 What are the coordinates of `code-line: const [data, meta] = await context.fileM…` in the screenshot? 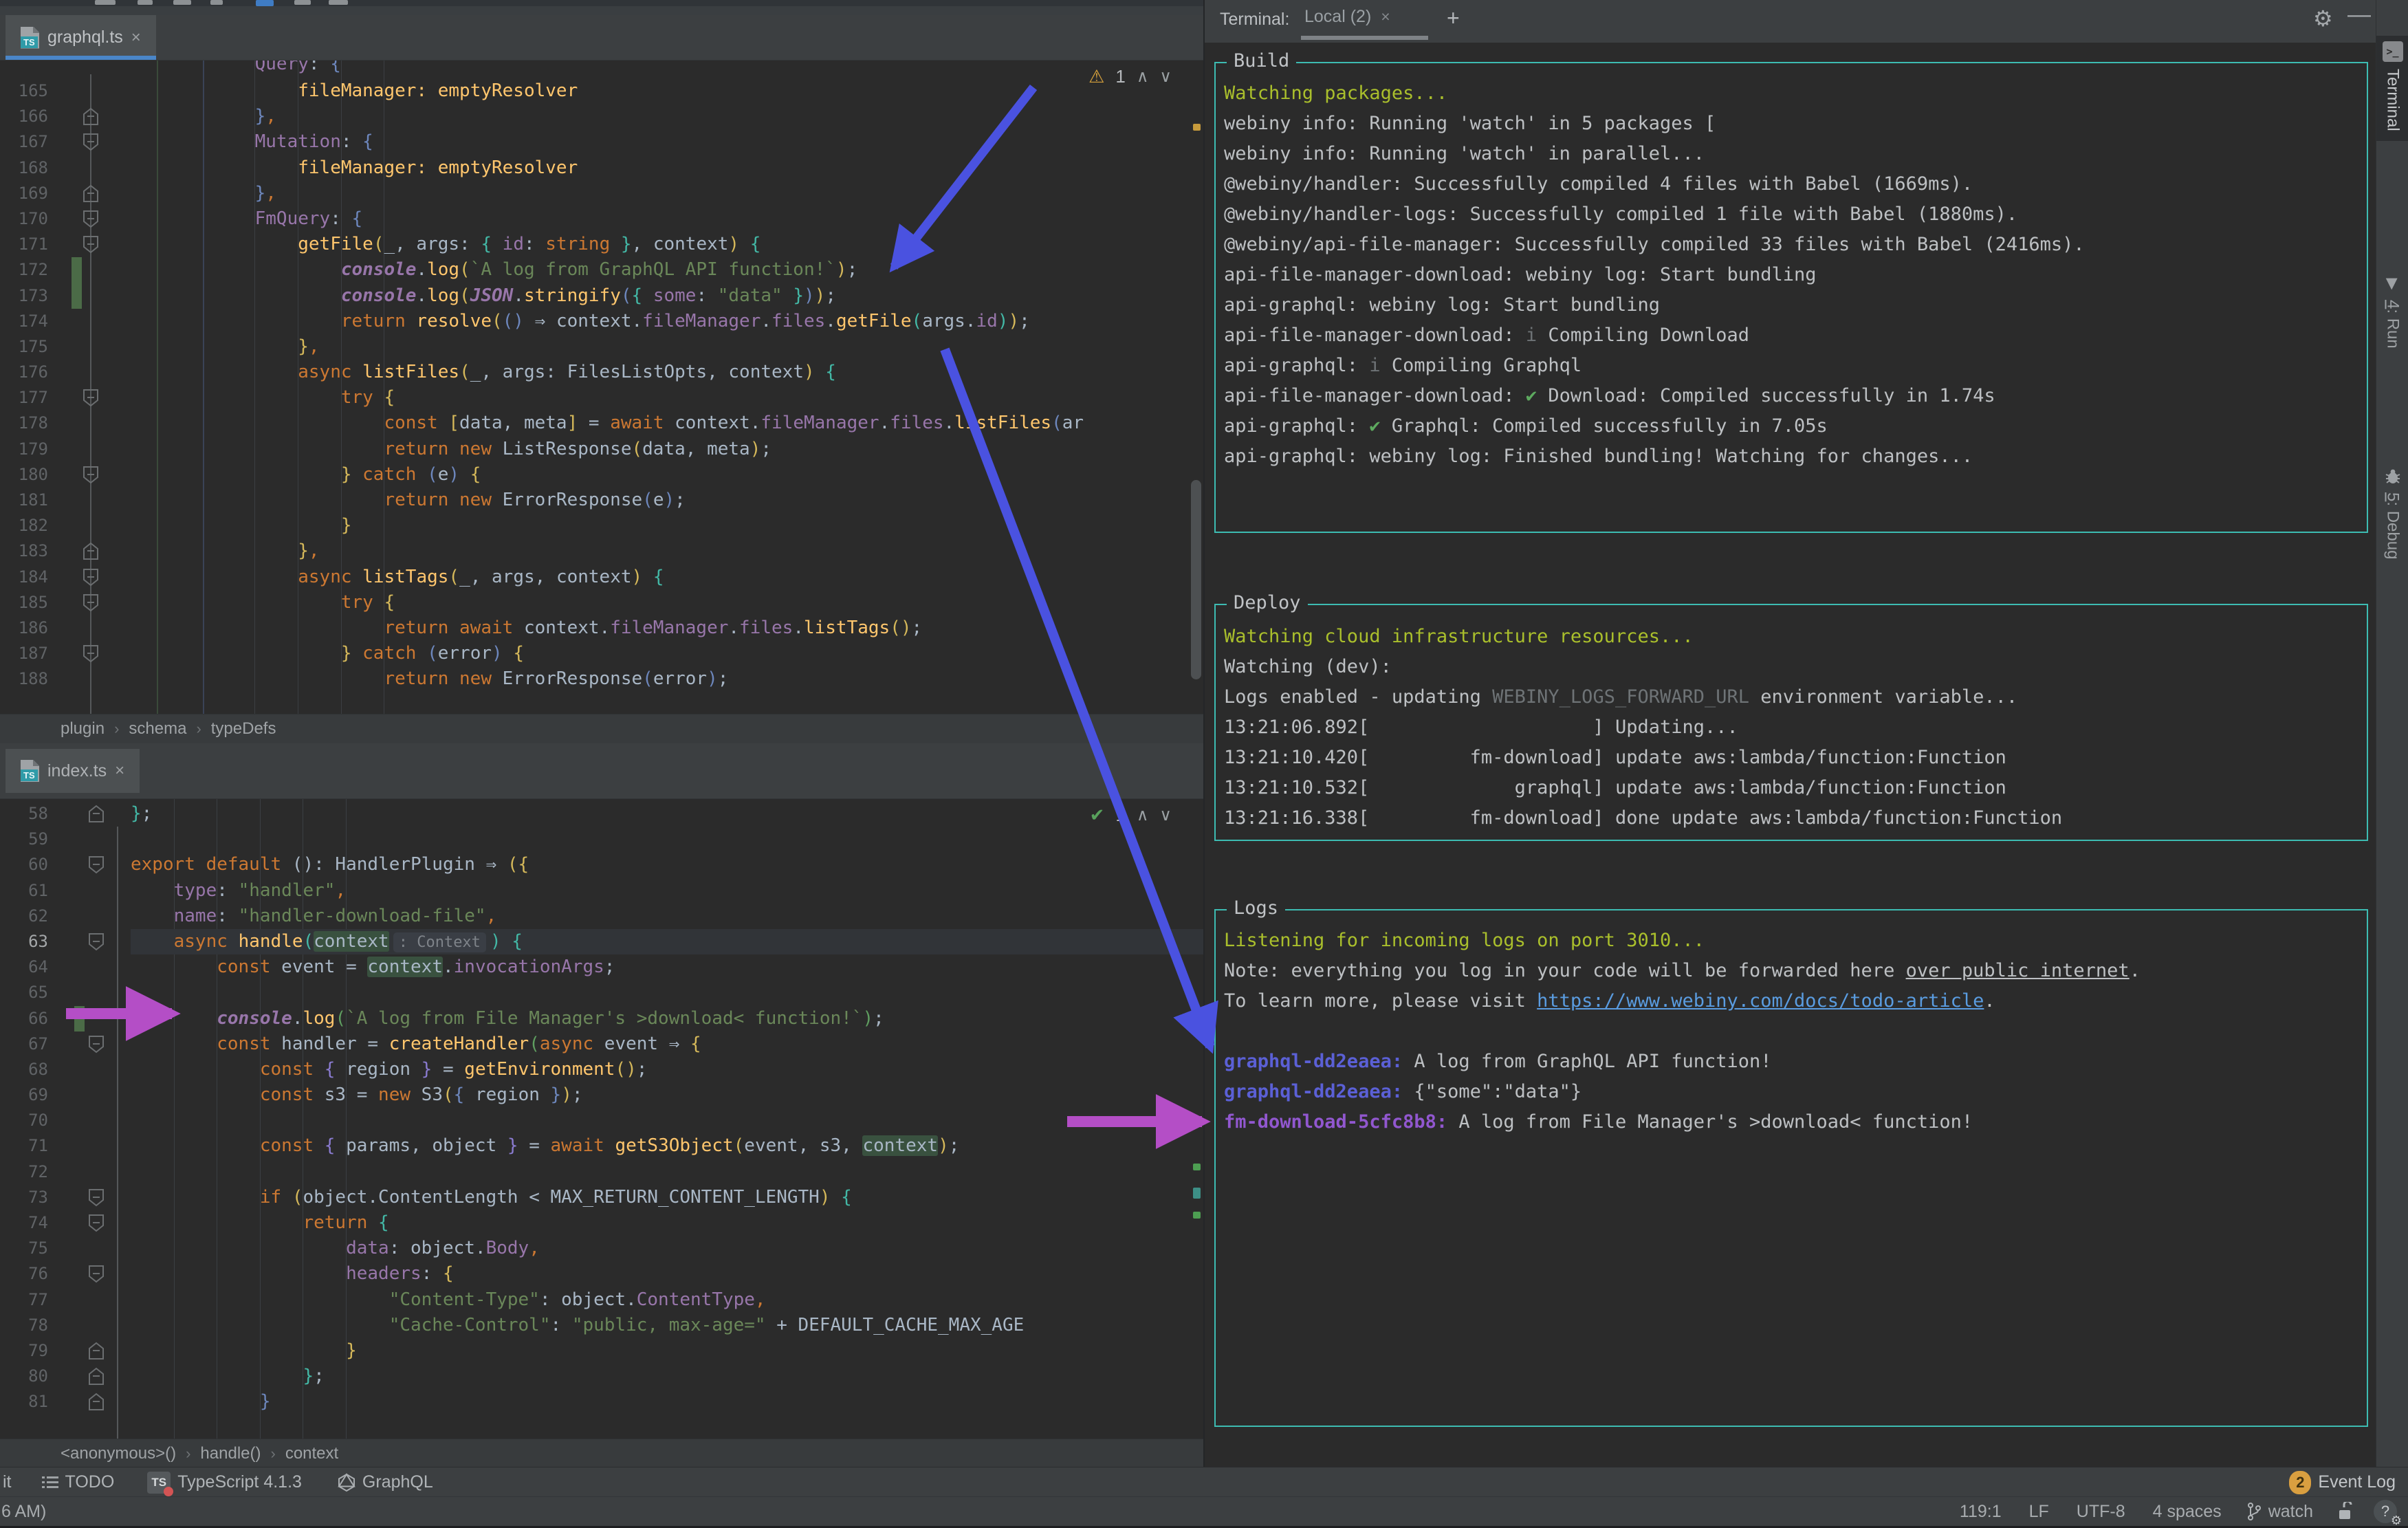 It's located at (707, 423).